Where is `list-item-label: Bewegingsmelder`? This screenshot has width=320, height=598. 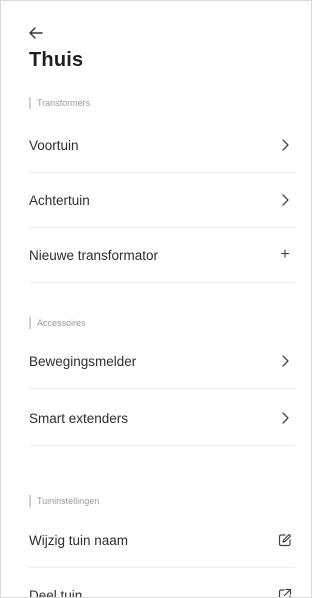 list-item-label: Bewegingsmelder is located at coordinates (83, 361).